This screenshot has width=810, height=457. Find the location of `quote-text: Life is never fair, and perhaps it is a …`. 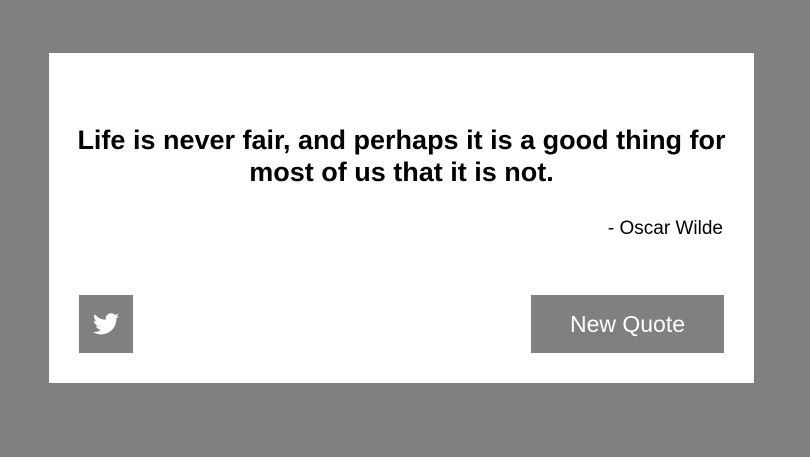

quote-text: Life is never fair, and perhaps it is a … is located at coordinates (401, 156).